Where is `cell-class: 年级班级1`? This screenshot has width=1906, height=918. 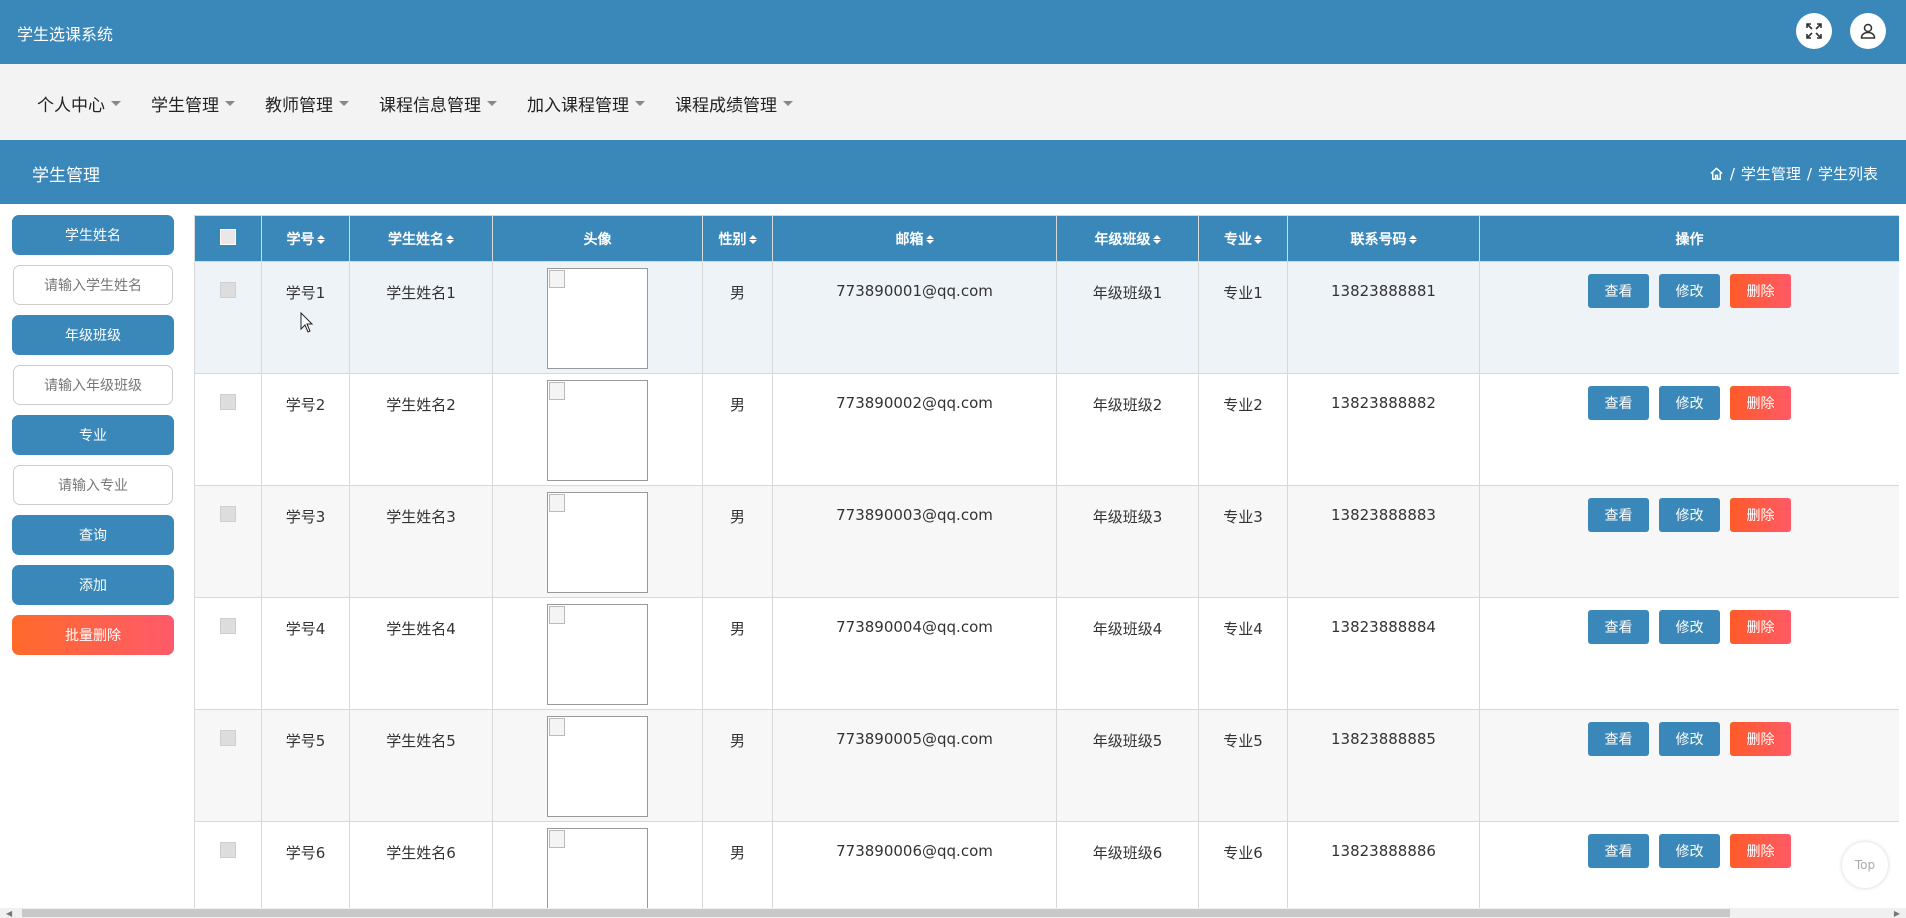
cell-class: 年级班级1 is located at coordinates (1127, 317).